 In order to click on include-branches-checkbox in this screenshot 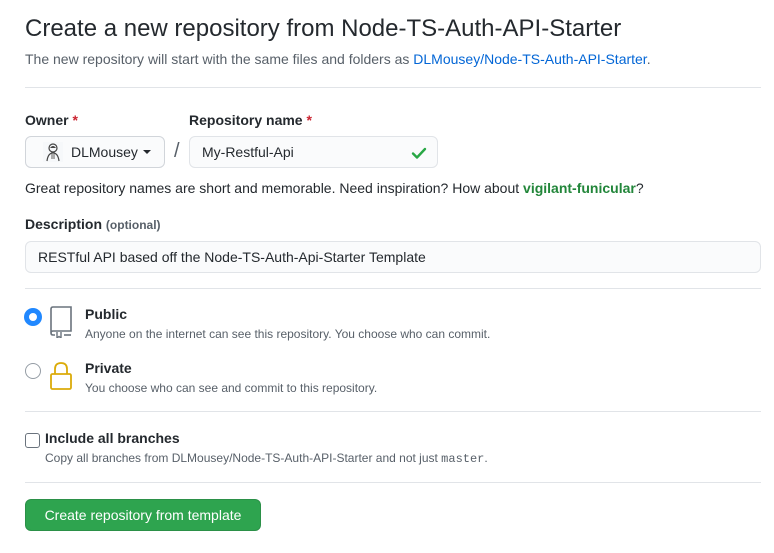, I will do `click(32, 440)`.